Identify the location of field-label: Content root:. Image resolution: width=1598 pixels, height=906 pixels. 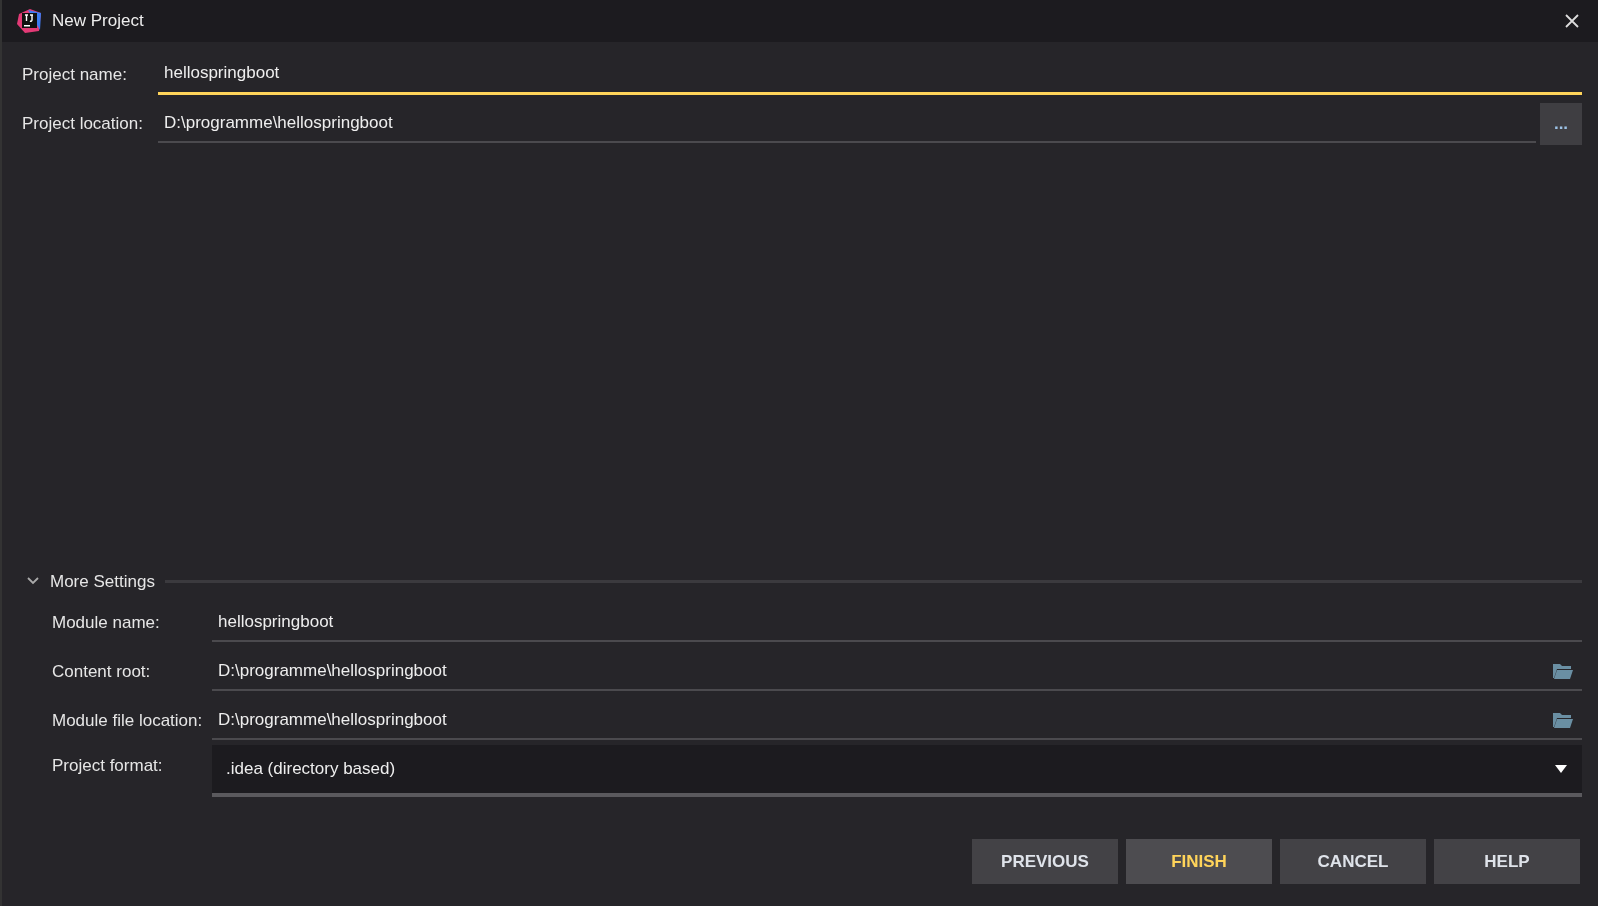
(102, 671).